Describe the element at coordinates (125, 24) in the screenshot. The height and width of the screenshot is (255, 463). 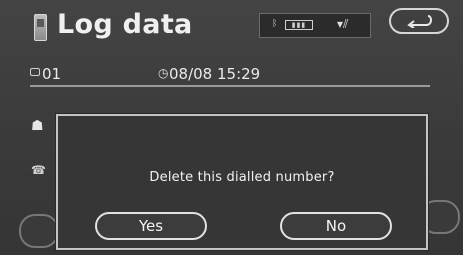
I see `page-title: Log data` at that location.